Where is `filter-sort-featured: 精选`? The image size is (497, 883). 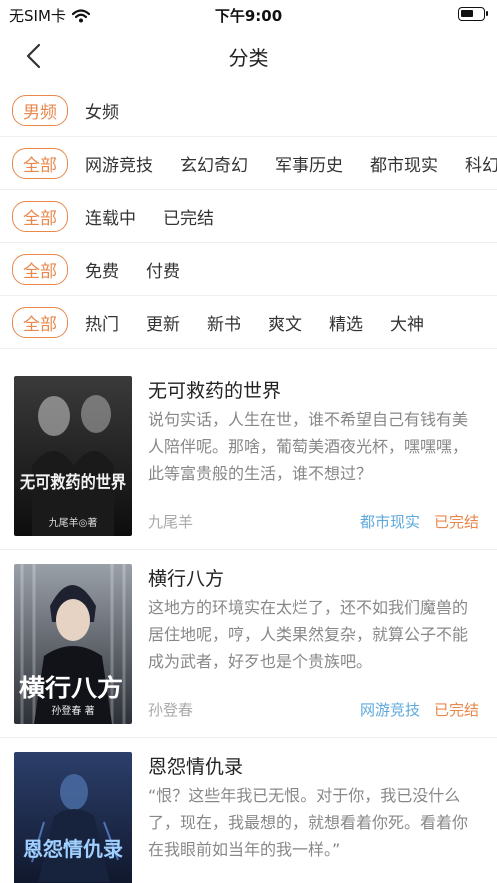 filter-sort-featured: 精选 is located at coordinates (346, 322).